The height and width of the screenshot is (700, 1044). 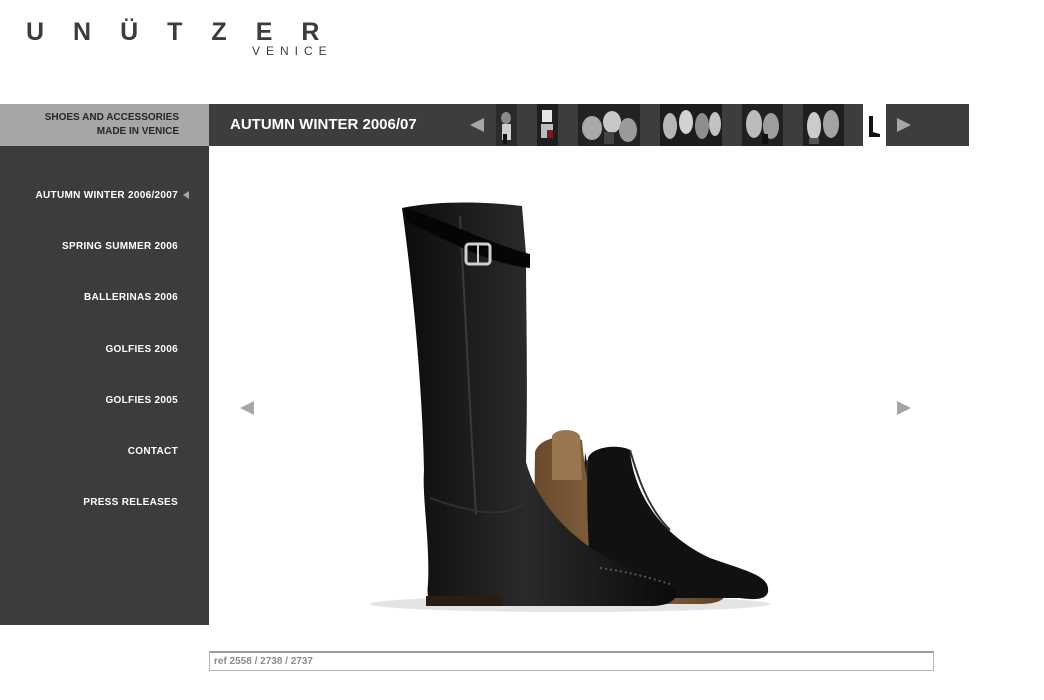 What do you see at coordinates (187, 32) in the screenshot?
I see `brand-name: UNÜTZER` at bounding box center [187, 32].